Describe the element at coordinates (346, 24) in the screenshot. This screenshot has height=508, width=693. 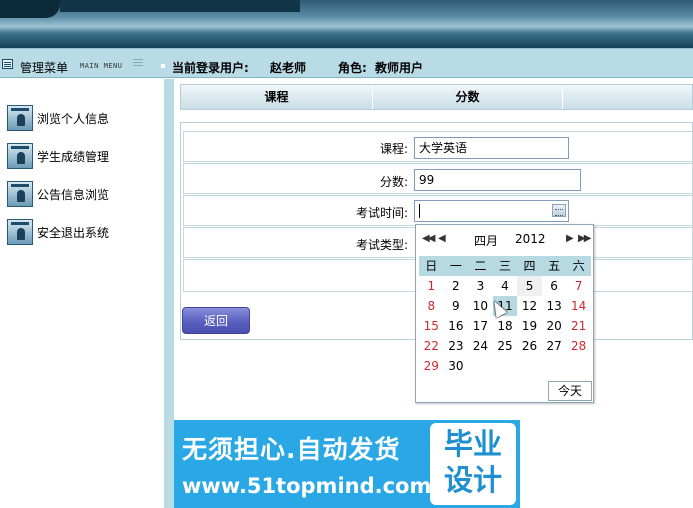
I see `header-banner` at that location.